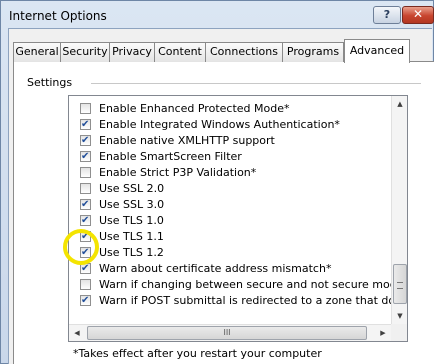 This screenshot has width=434, height=364. Describe the element at coordinates (85, 52) in the screenshot. I see `tab-security: Security` at that location.